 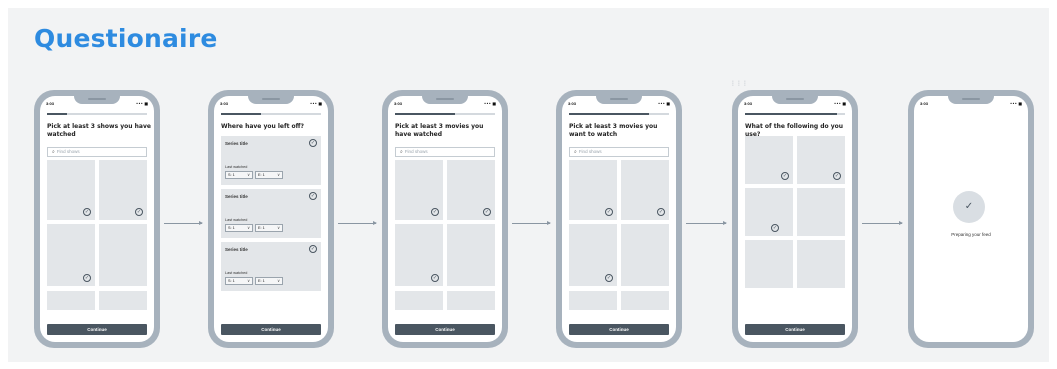 What do you see at coordinates (263, 126) in the screenshot?
I see `question-text: Where have you left off?` at bounding box center [263, 126].